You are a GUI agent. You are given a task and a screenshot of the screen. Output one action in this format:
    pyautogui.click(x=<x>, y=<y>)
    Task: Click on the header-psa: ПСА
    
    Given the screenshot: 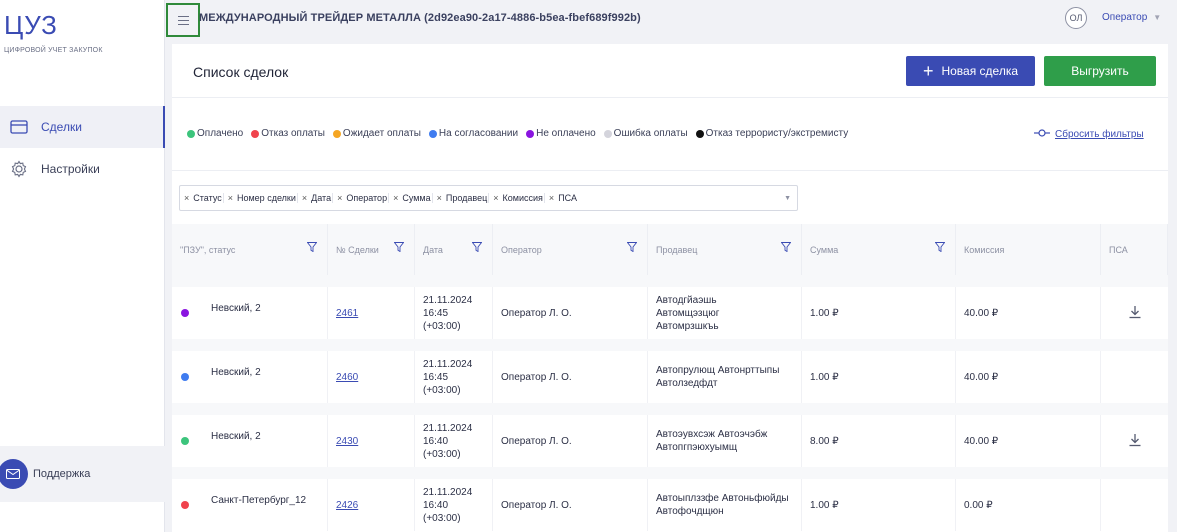 What is the action you would take?
    pyautogui.click(x=1134, y=249)
    